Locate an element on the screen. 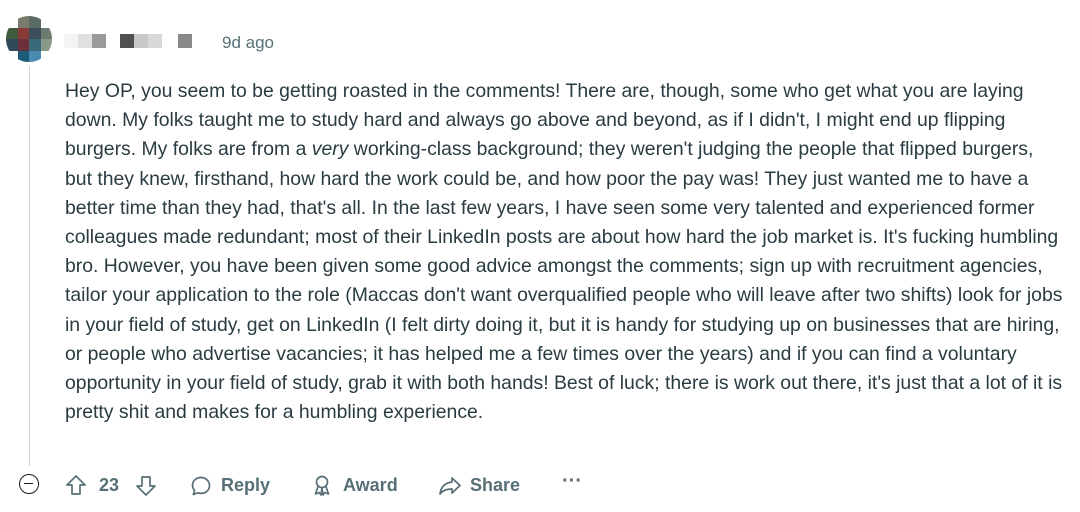 This screenshot has height=512, width=1080. award-button: Award is located at coordinates (355, 485).